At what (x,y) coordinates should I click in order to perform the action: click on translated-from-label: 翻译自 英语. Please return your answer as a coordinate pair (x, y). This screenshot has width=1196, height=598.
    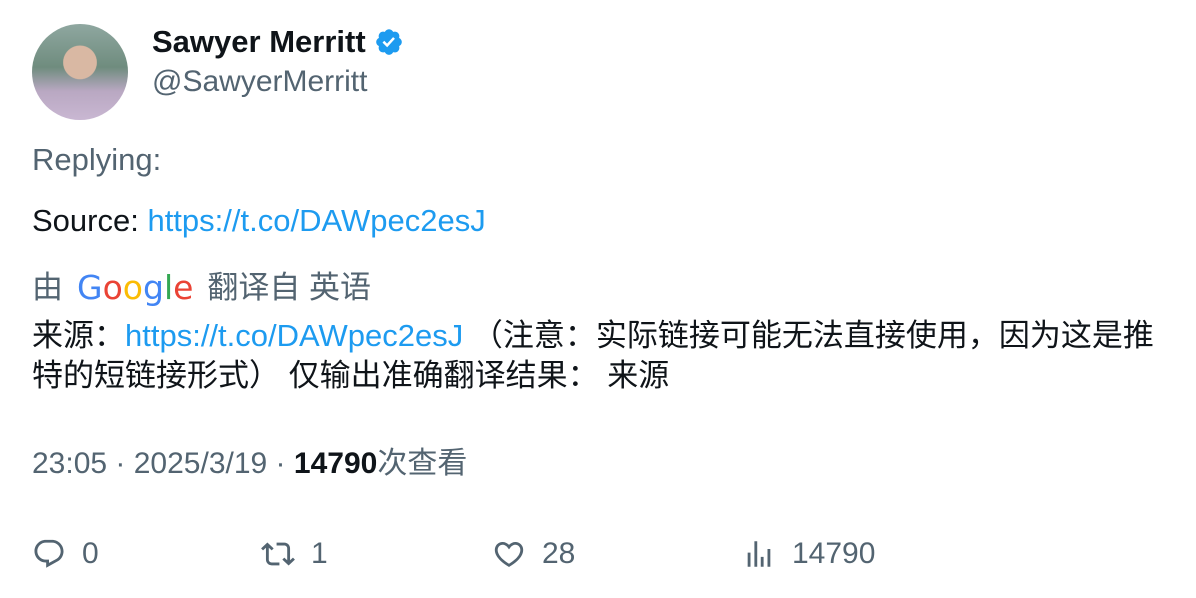
    Looking at the image, I should click on (289, 287).